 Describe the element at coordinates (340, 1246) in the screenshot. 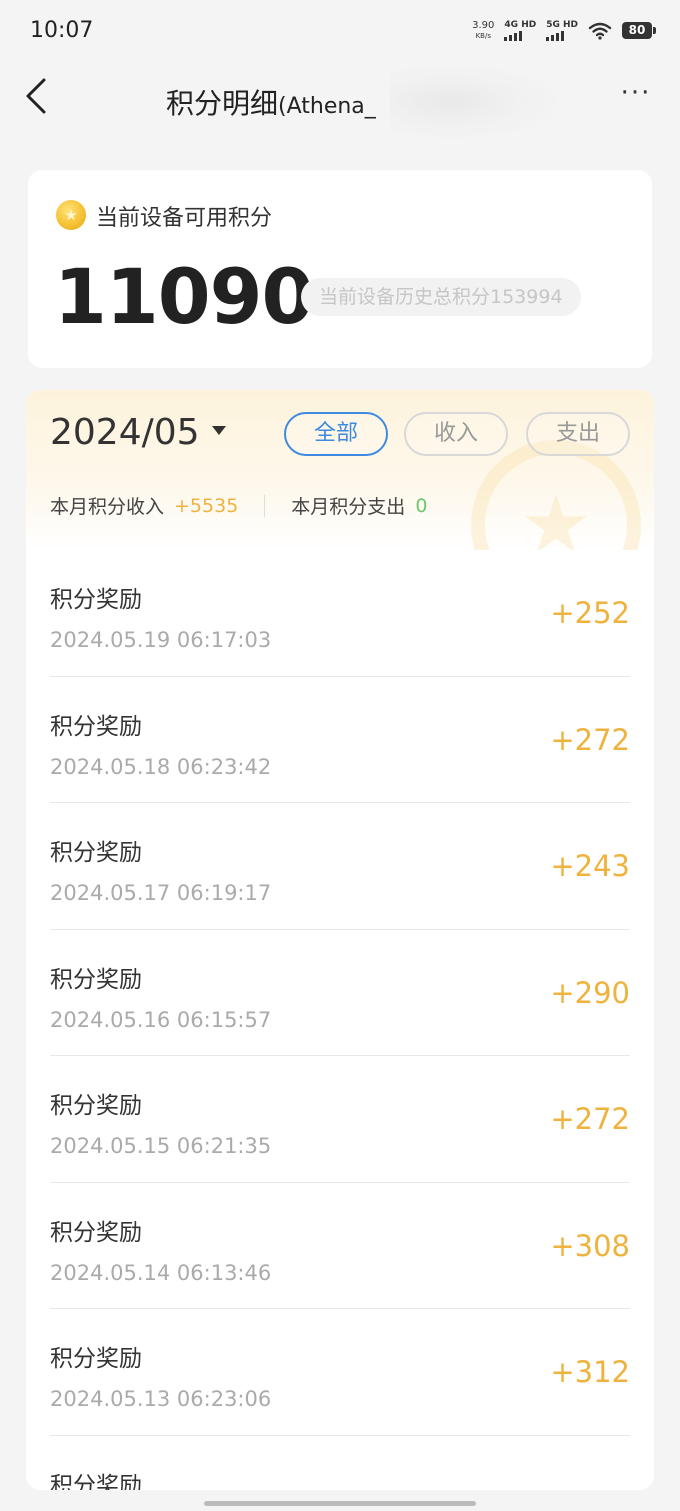

I see `list-item: 积分奖励 2024.05.14 06:13:46 +308` at that location.